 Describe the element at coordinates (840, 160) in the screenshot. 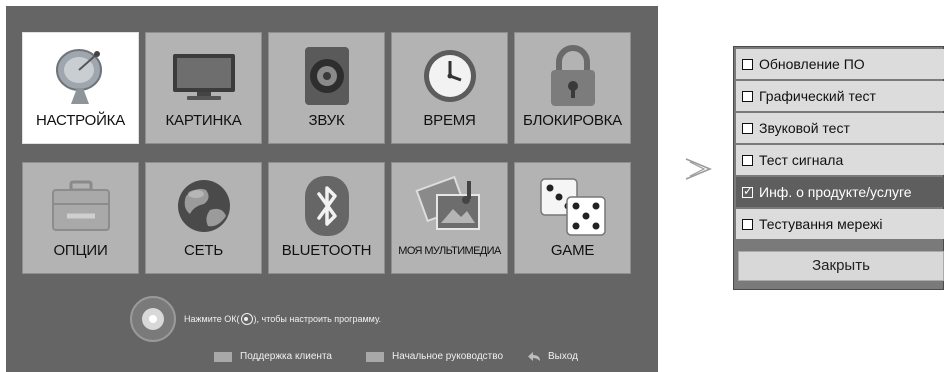

I see `option-signal-test: Тест сигнала` at that location.